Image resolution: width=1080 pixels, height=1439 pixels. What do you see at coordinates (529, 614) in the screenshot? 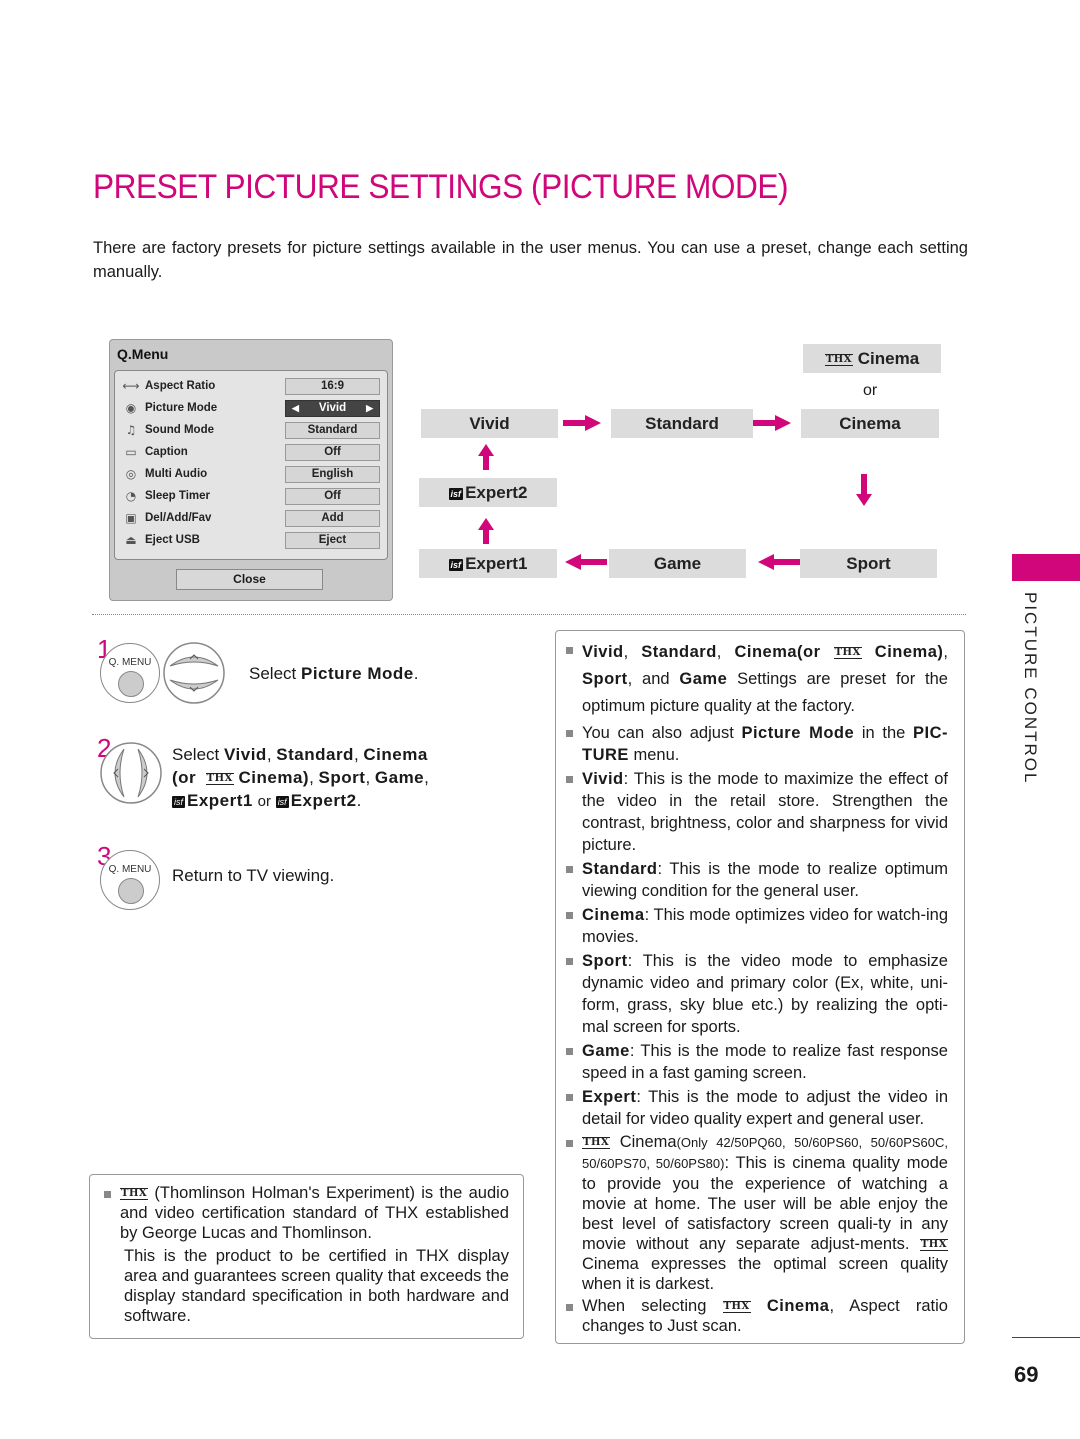
I see `section-divider` at bounding box center [529, 614].